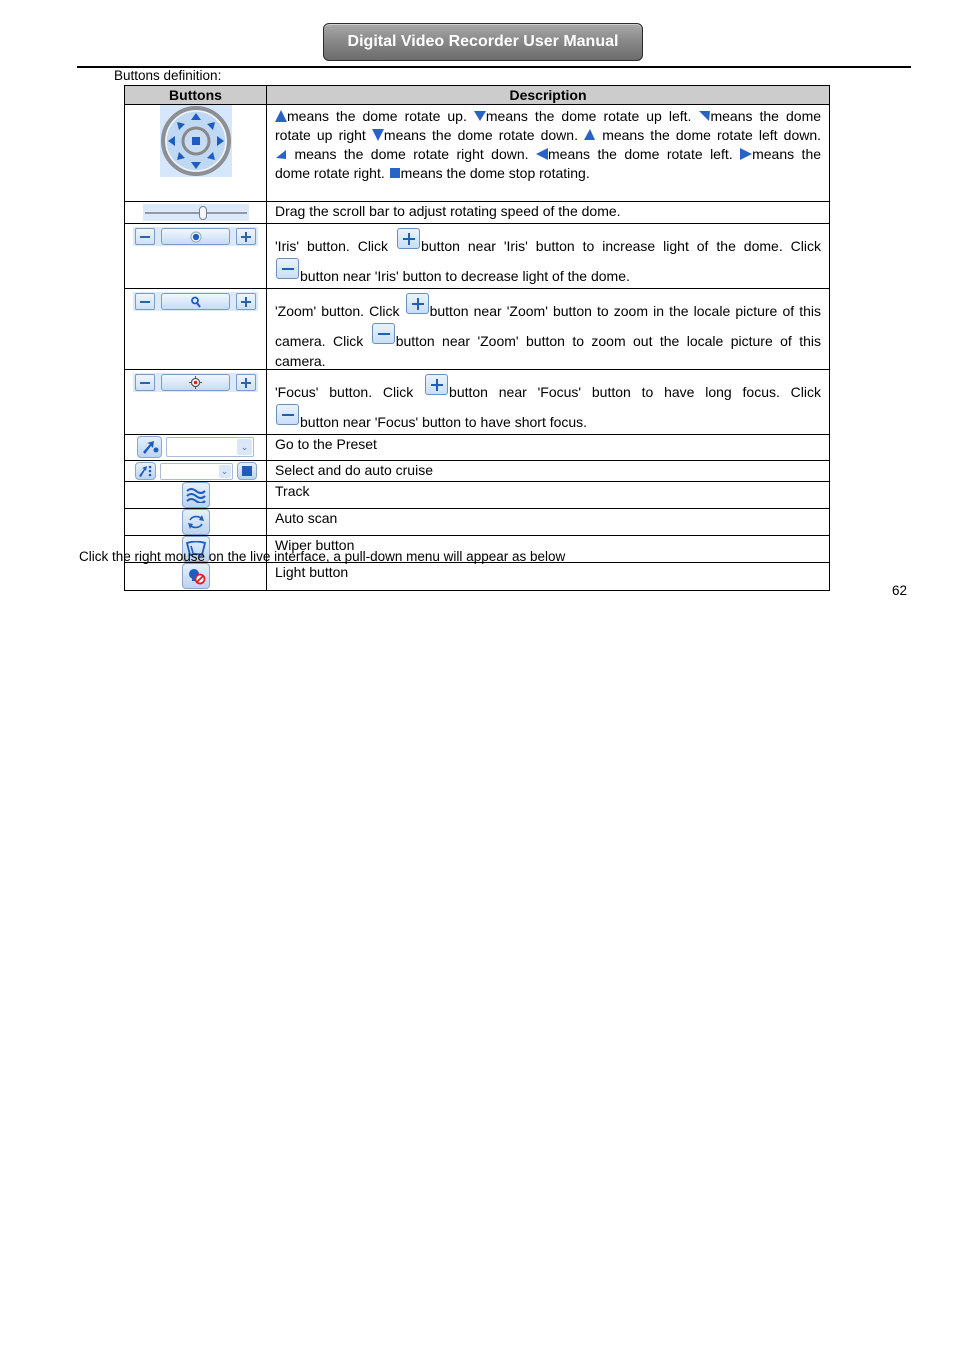  What do you see at coordinates (149, 447) in the screenshot?
I see `goto-preset-button-icon` at bounding box center [149, 447].